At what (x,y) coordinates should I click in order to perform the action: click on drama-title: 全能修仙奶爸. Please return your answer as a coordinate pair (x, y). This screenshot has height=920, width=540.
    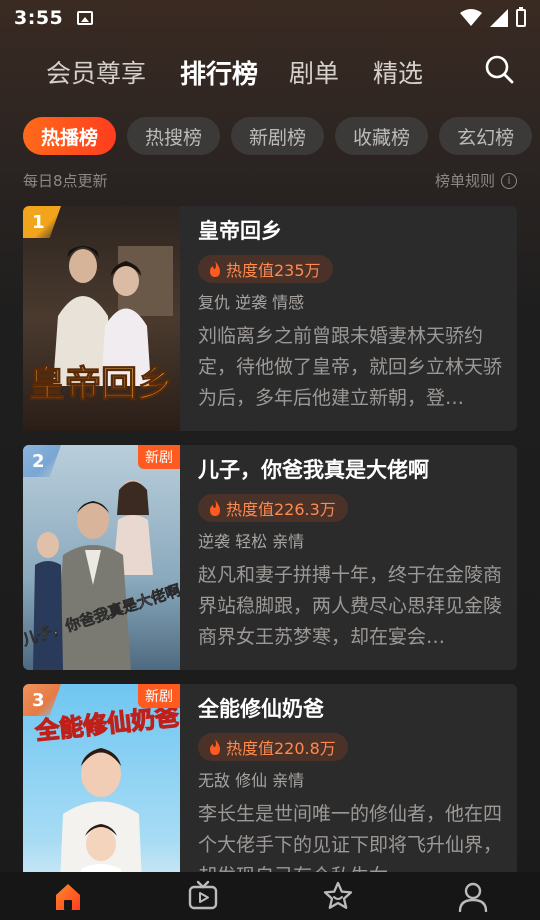
    Looking at the image, I should click on (261, 709).